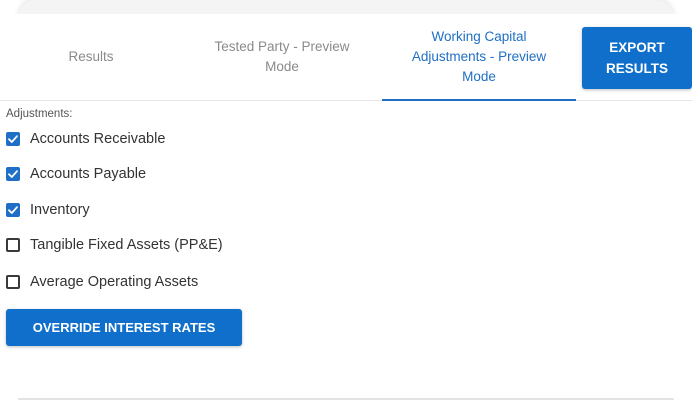  I want to click on adjustment-inventory: Inventory, so click(48, 210).